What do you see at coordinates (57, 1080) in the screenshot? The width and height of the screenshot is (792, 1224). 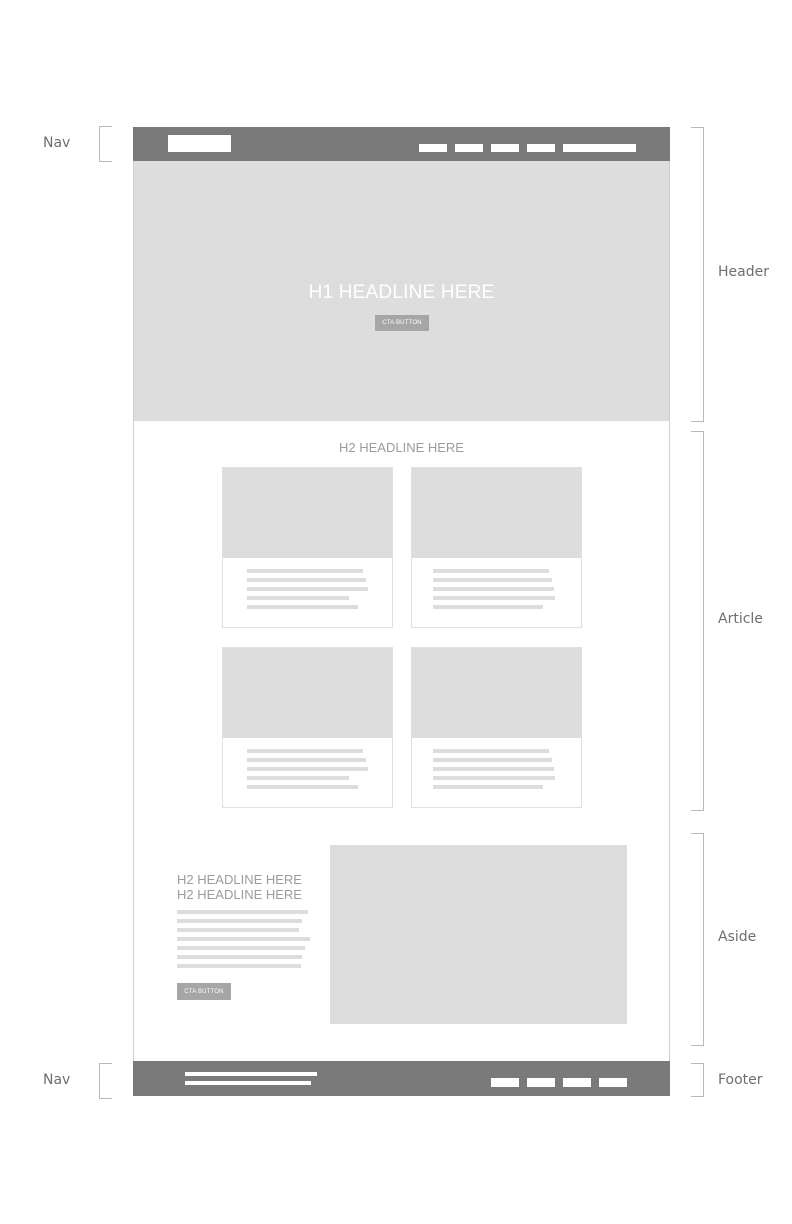 I see `nav-bottom-label: Nav` at bounding box center [57, 1080].